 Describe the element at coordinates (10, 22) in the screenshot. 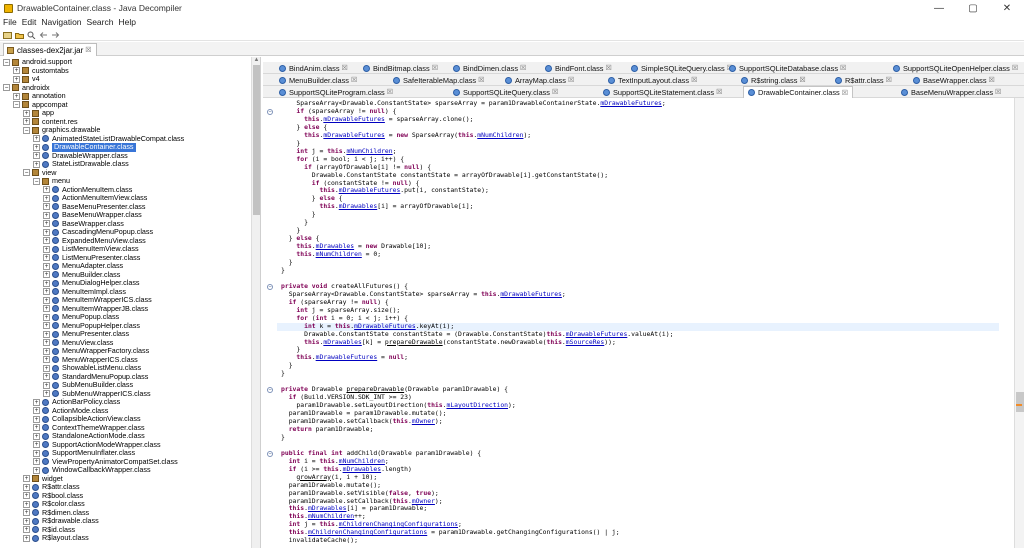

I see `menu-file: File` at that location.